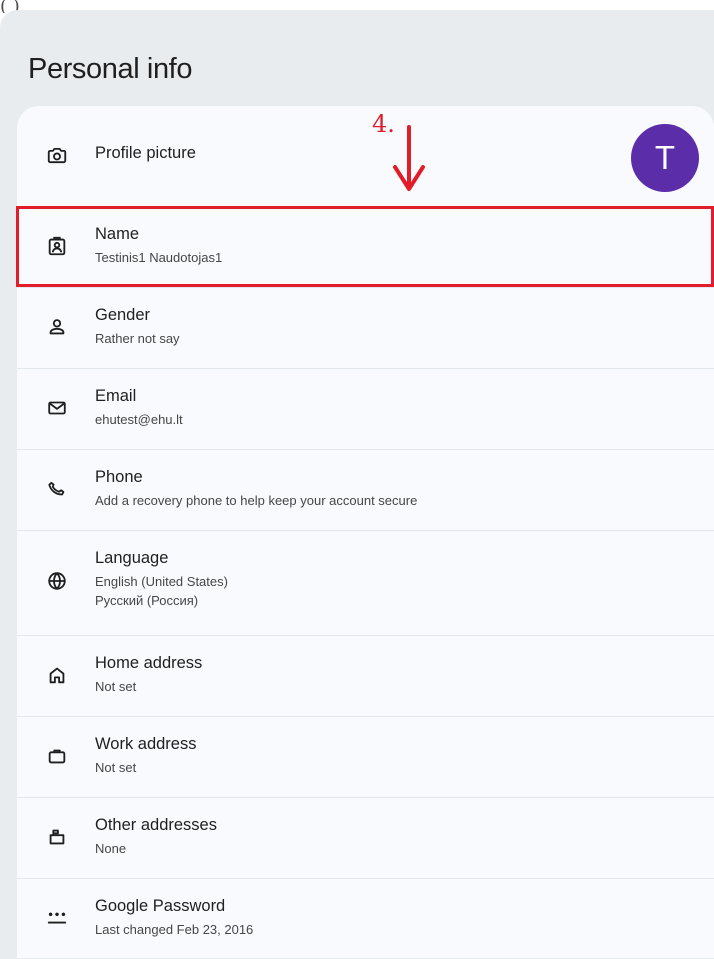  I want to click on name-text: Name Testinis1 Naudotojas1, so click(394, 245).